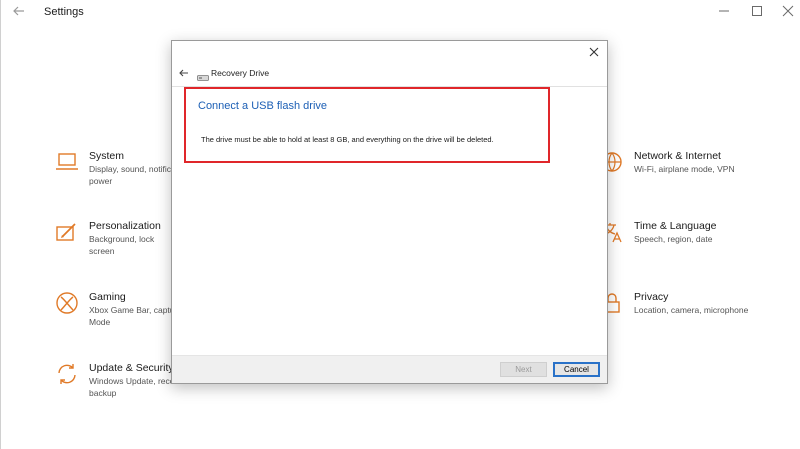 This screenshot has height=449, width=800. Describe the element at coordinates (523, 369) in the screenshot. I see `next-button: Next` at that location.